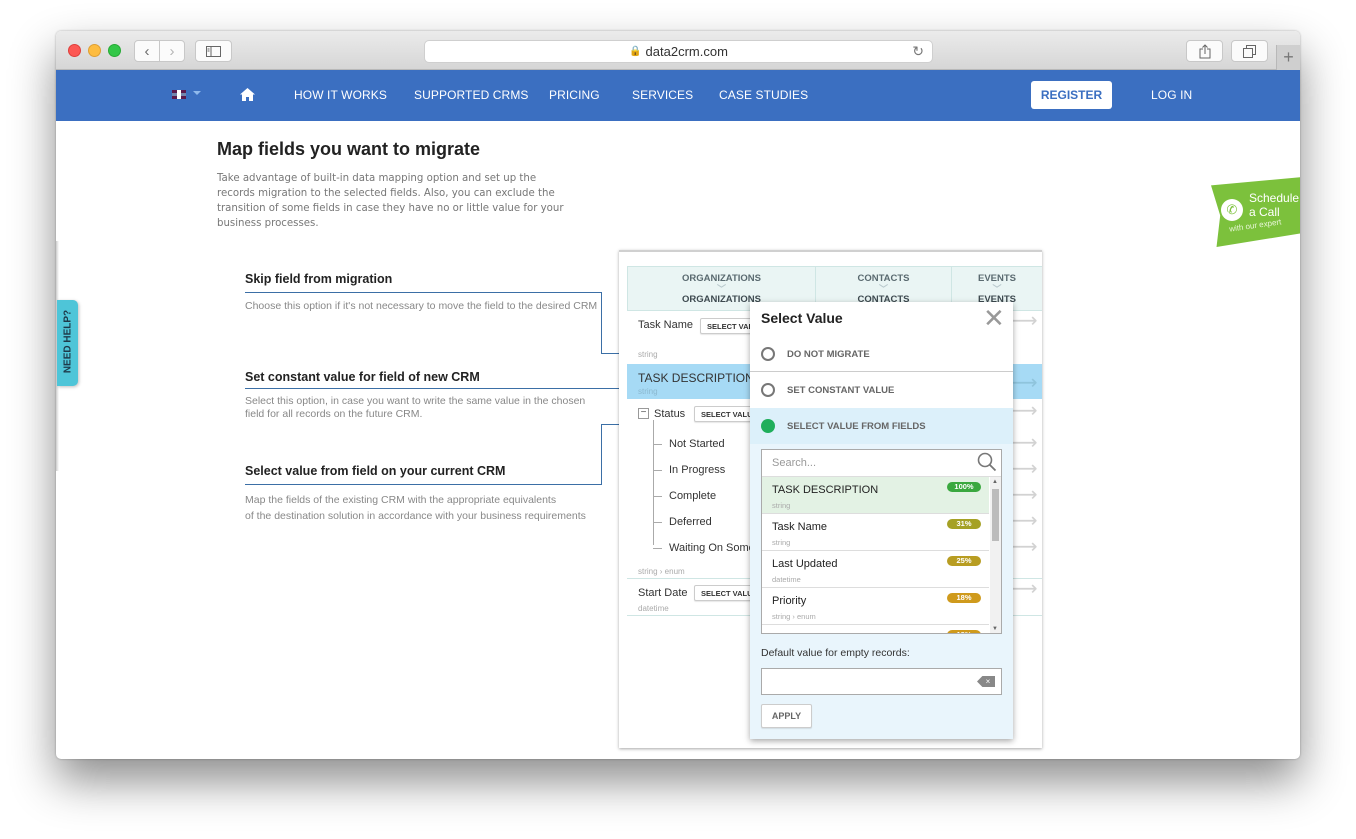 The image size is (1356, 839). I want to click on close-window-button, so click(74, 50).